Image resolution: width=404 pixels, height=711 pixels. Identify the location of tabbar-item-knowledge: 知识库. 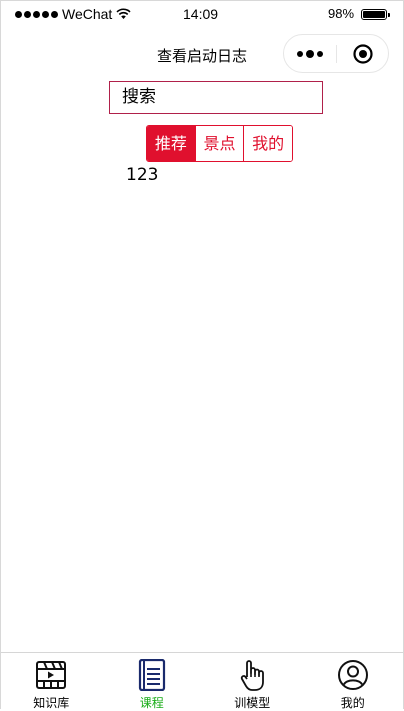
(51, 681).